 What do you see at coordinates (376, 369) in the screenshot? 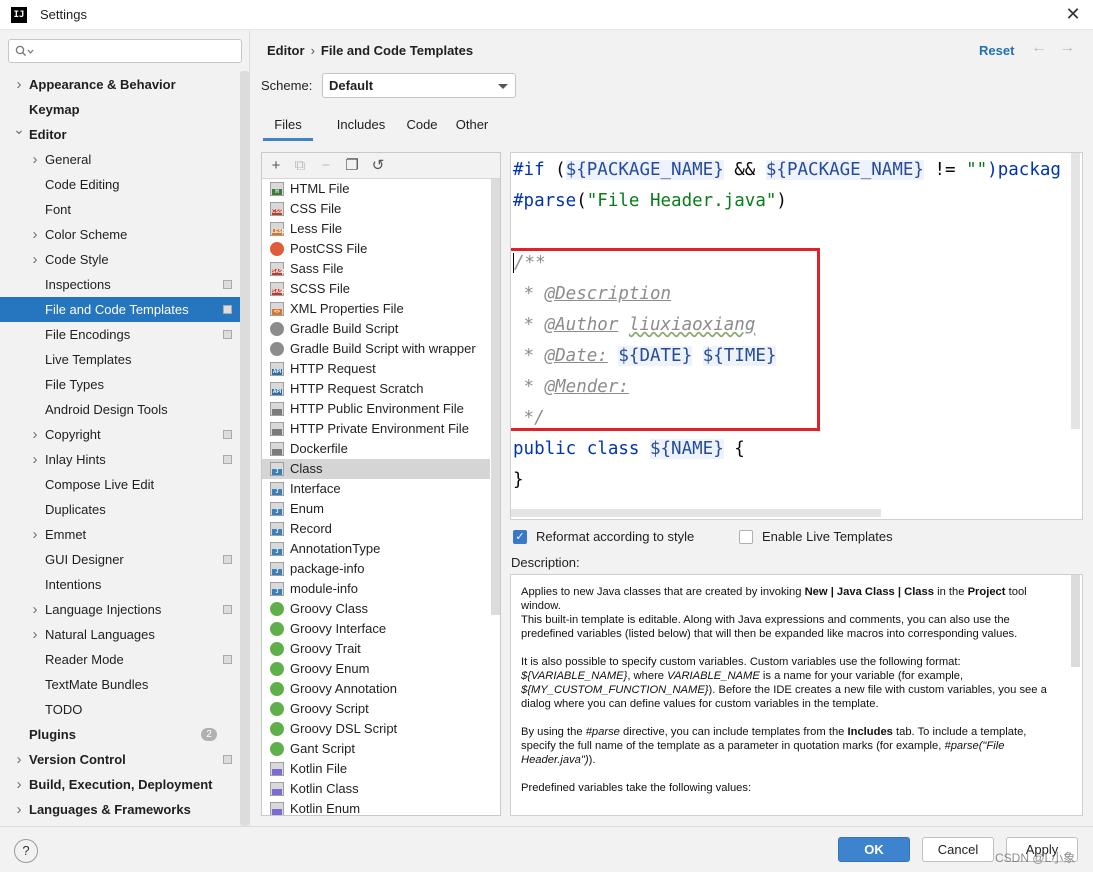
I see `template-item-http-request: API HTTP Request` at bounding box center [376, 369].